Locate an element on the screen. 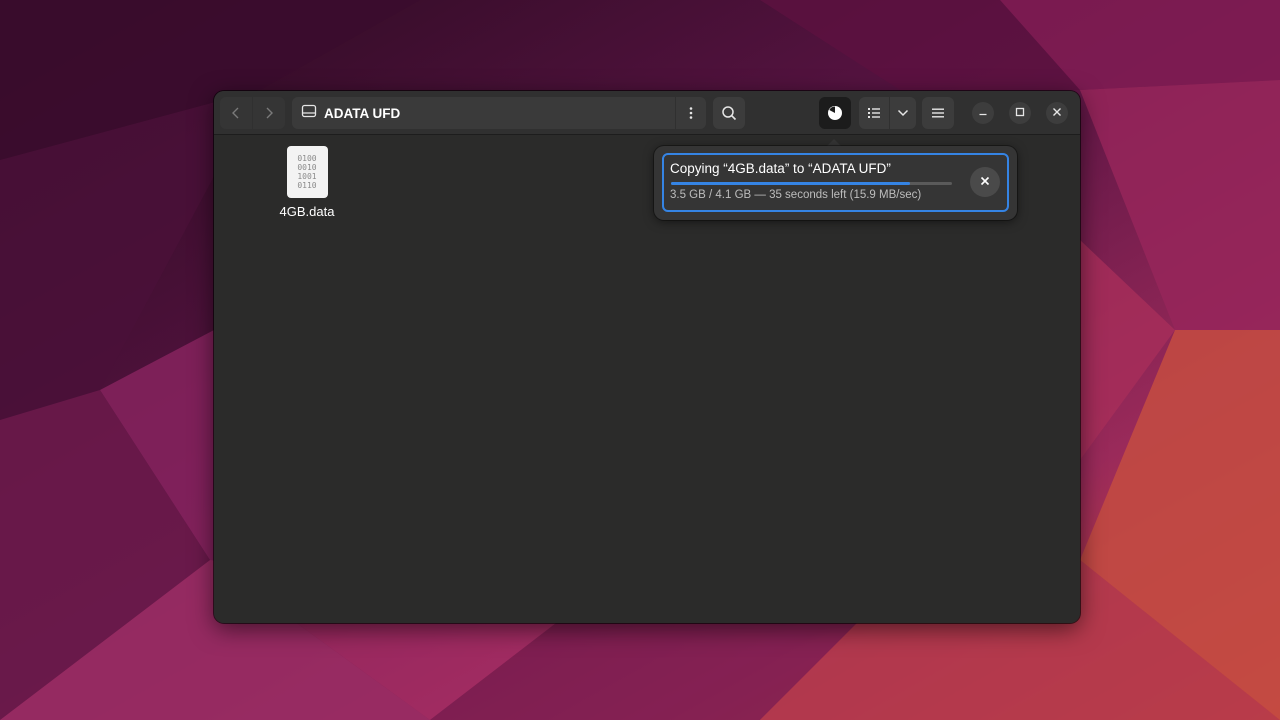 This screenshot has height=720, width=1280. main-menu-button is located at coordinates (938, 113).